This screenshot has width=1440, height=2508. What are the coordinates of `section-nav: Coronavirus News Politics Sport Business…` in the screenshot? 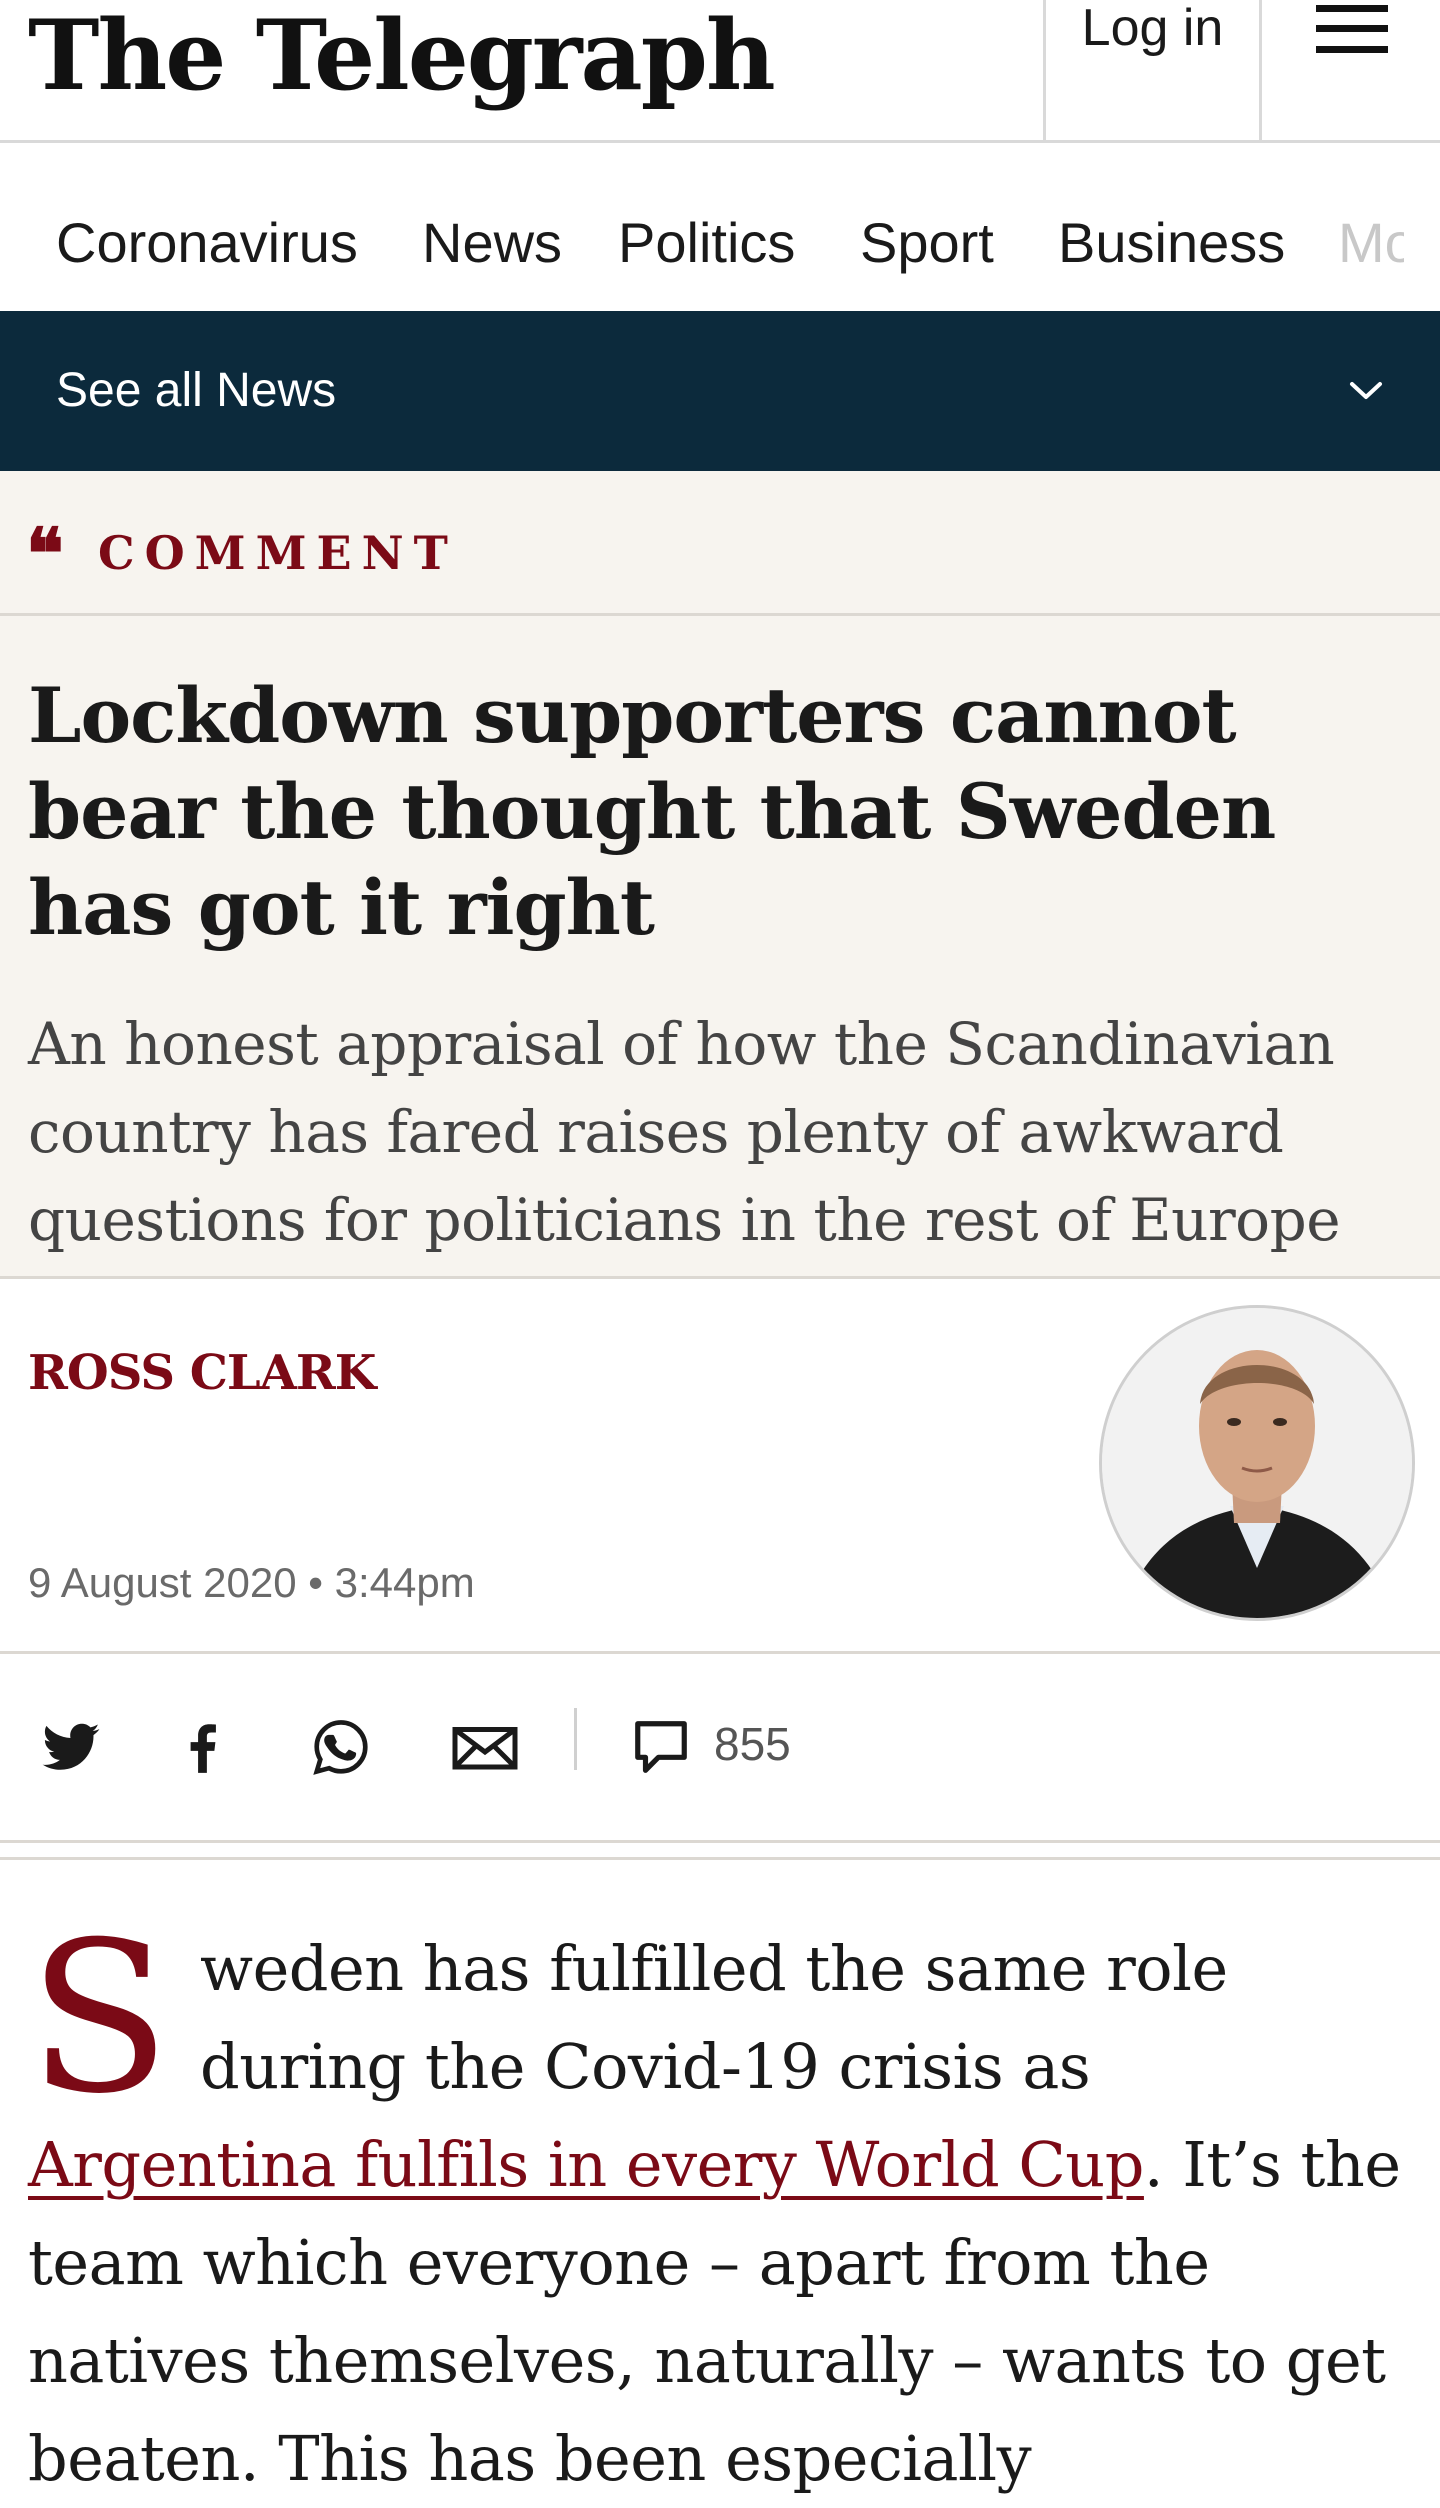 It's located at (720, 233).